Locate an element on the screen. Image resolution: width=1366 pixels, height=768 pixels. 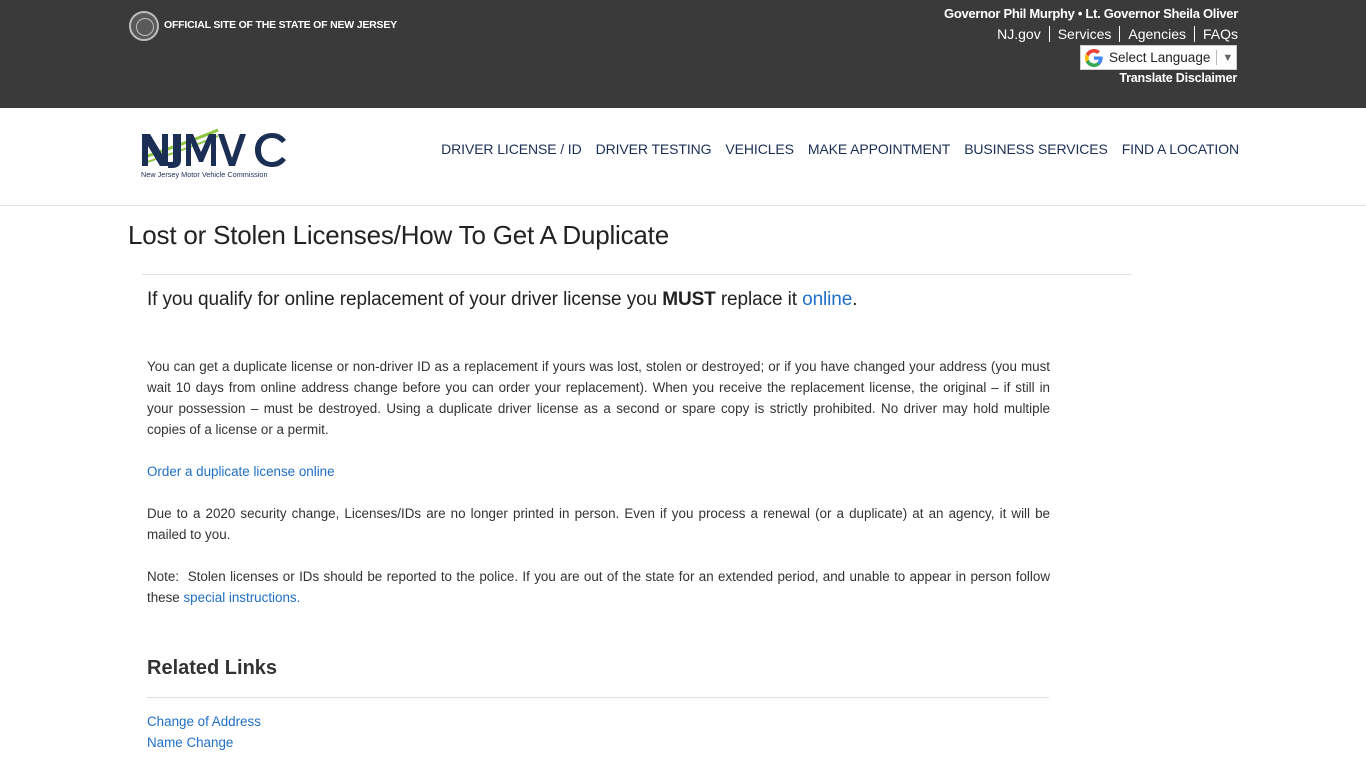
faqs-link: FAQs is located at coordinates (1215, 34).